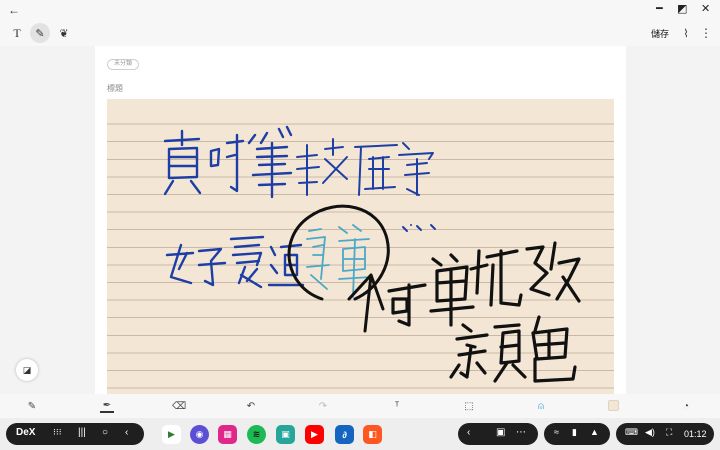 This screenshot has width=720, height=450. What do you see at coordinates (705, 8) in the screenshot?
I see `close-icon: ✕` at bounding box center [705, 8].